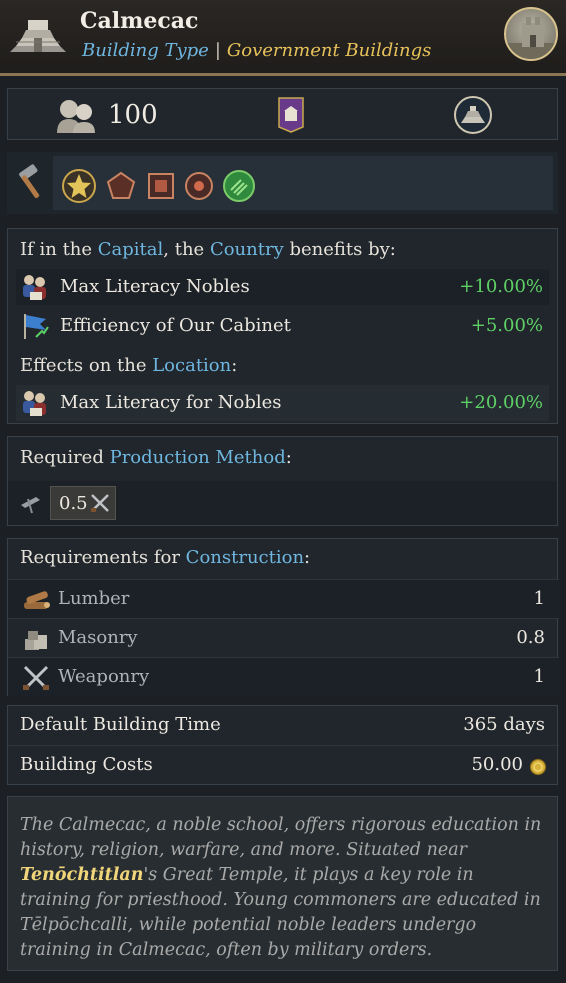 This screenshot has width=566, height=983. What do you see at coordinates (133, 115) in the screenshot?
I see `population-value: 100` at bounding box center [133, 115].